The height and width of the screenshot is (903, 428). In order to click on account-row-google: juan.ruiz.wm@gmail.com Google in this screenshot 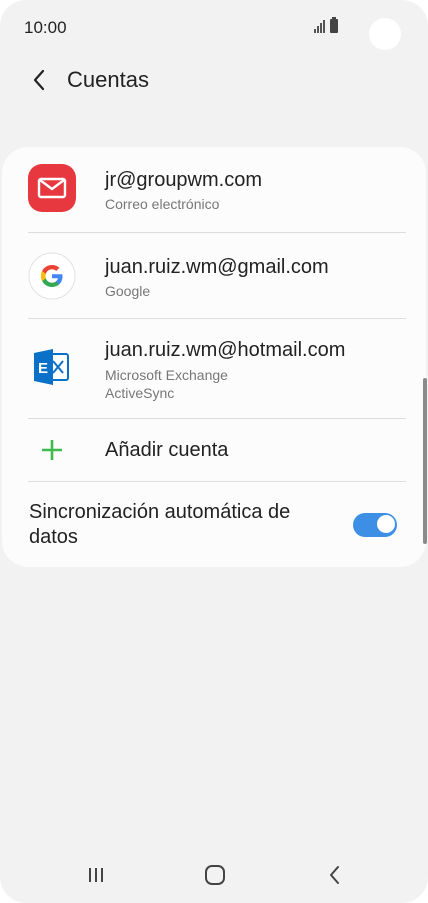, I will do `click(214, 275)`.